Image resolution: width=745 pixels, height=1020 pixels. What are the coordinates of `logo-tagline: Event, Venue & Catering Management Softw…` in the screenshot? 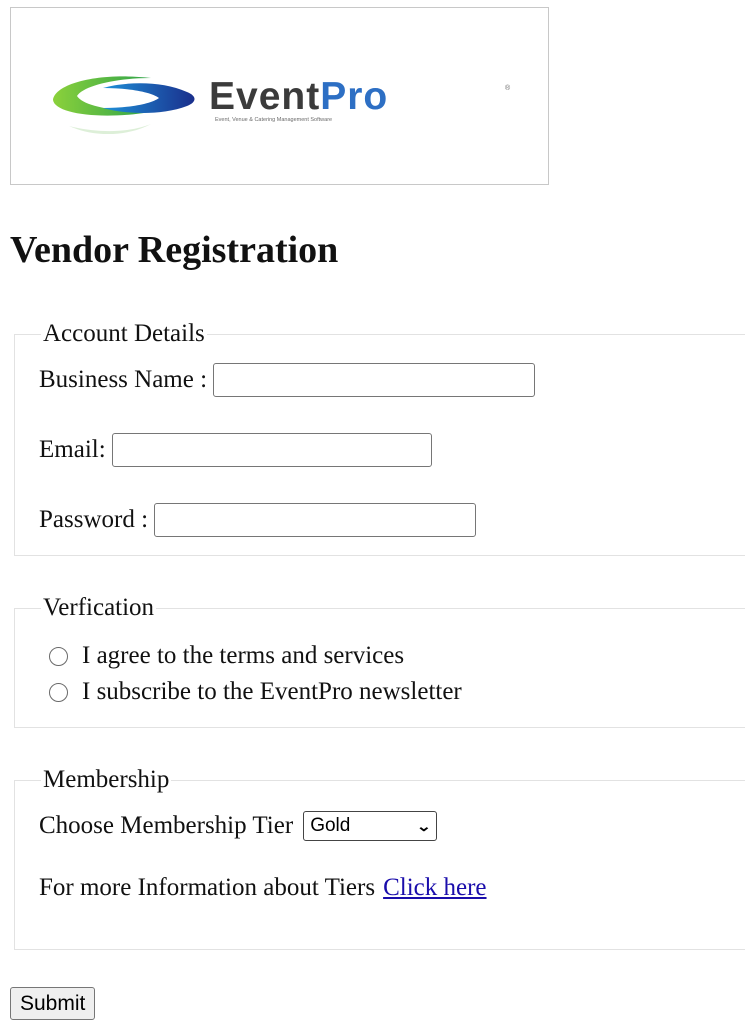 It's located at (273, 120).